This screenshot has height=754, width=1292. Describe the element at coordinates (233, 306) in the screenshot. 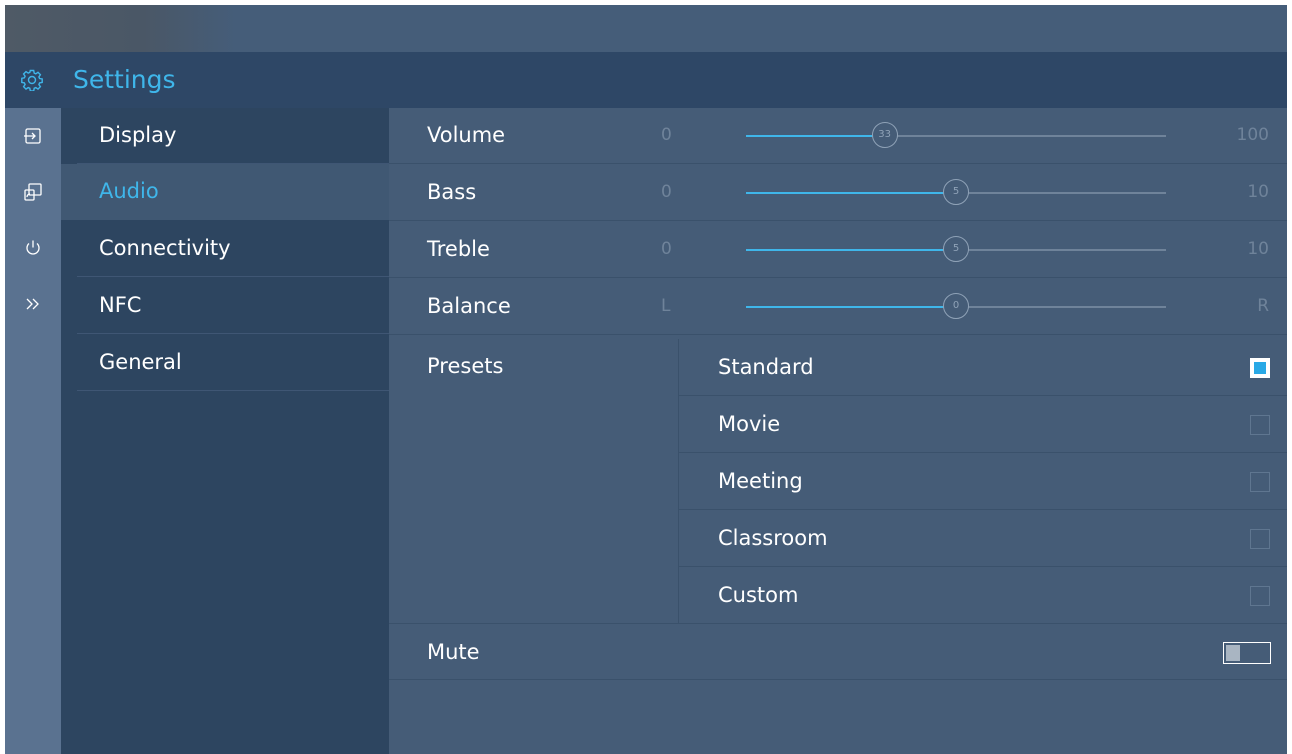

I see `category-nfc: NFC` at that location.